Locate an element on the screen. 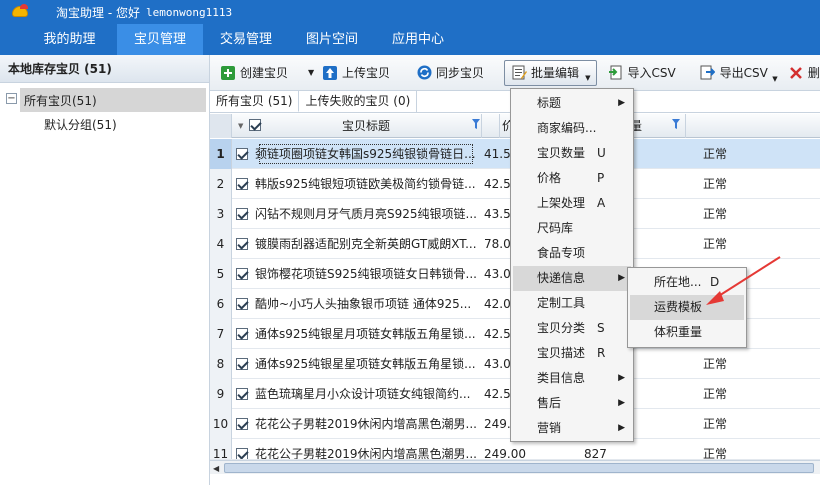  window-title: 淘宝助理 - 您好 is located at coordinates (98, 12).